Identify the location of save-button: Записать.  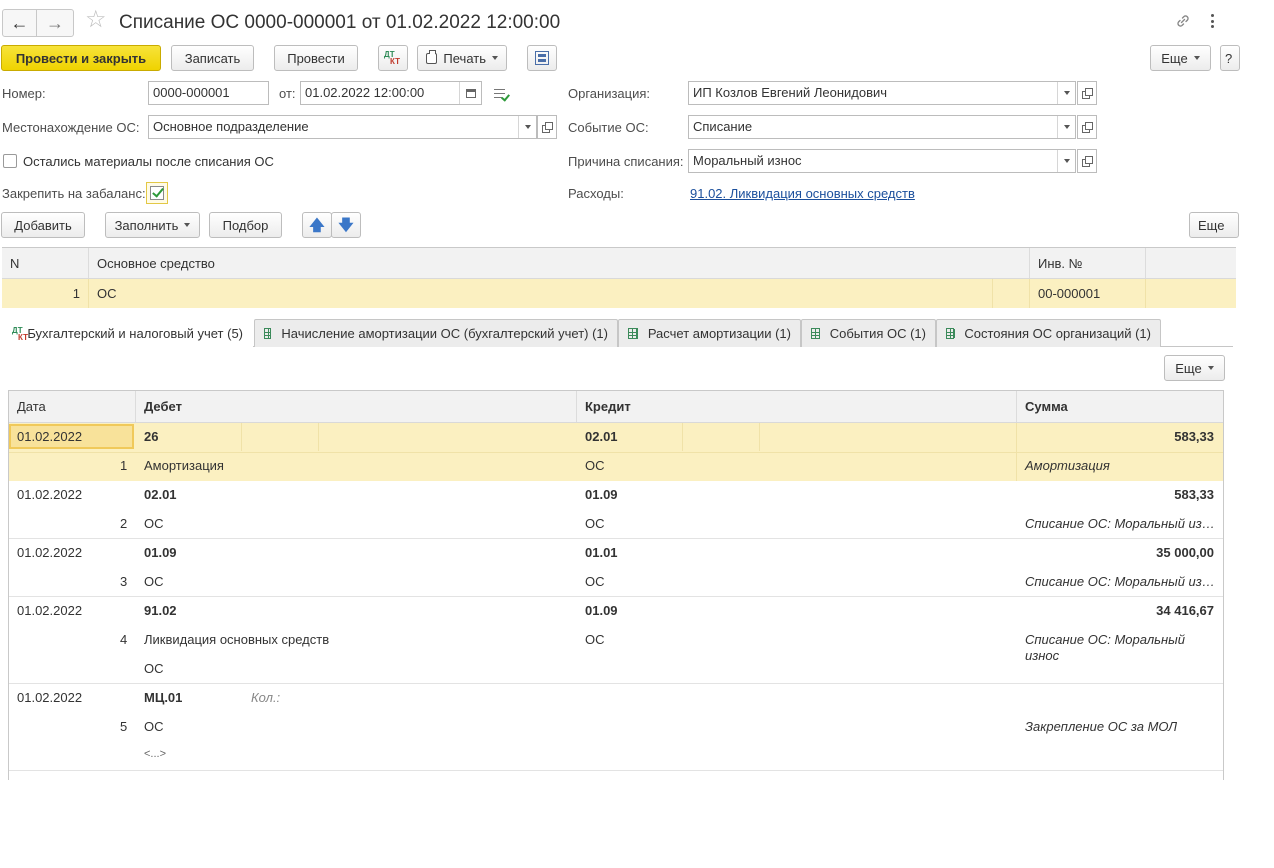
(212, 58).